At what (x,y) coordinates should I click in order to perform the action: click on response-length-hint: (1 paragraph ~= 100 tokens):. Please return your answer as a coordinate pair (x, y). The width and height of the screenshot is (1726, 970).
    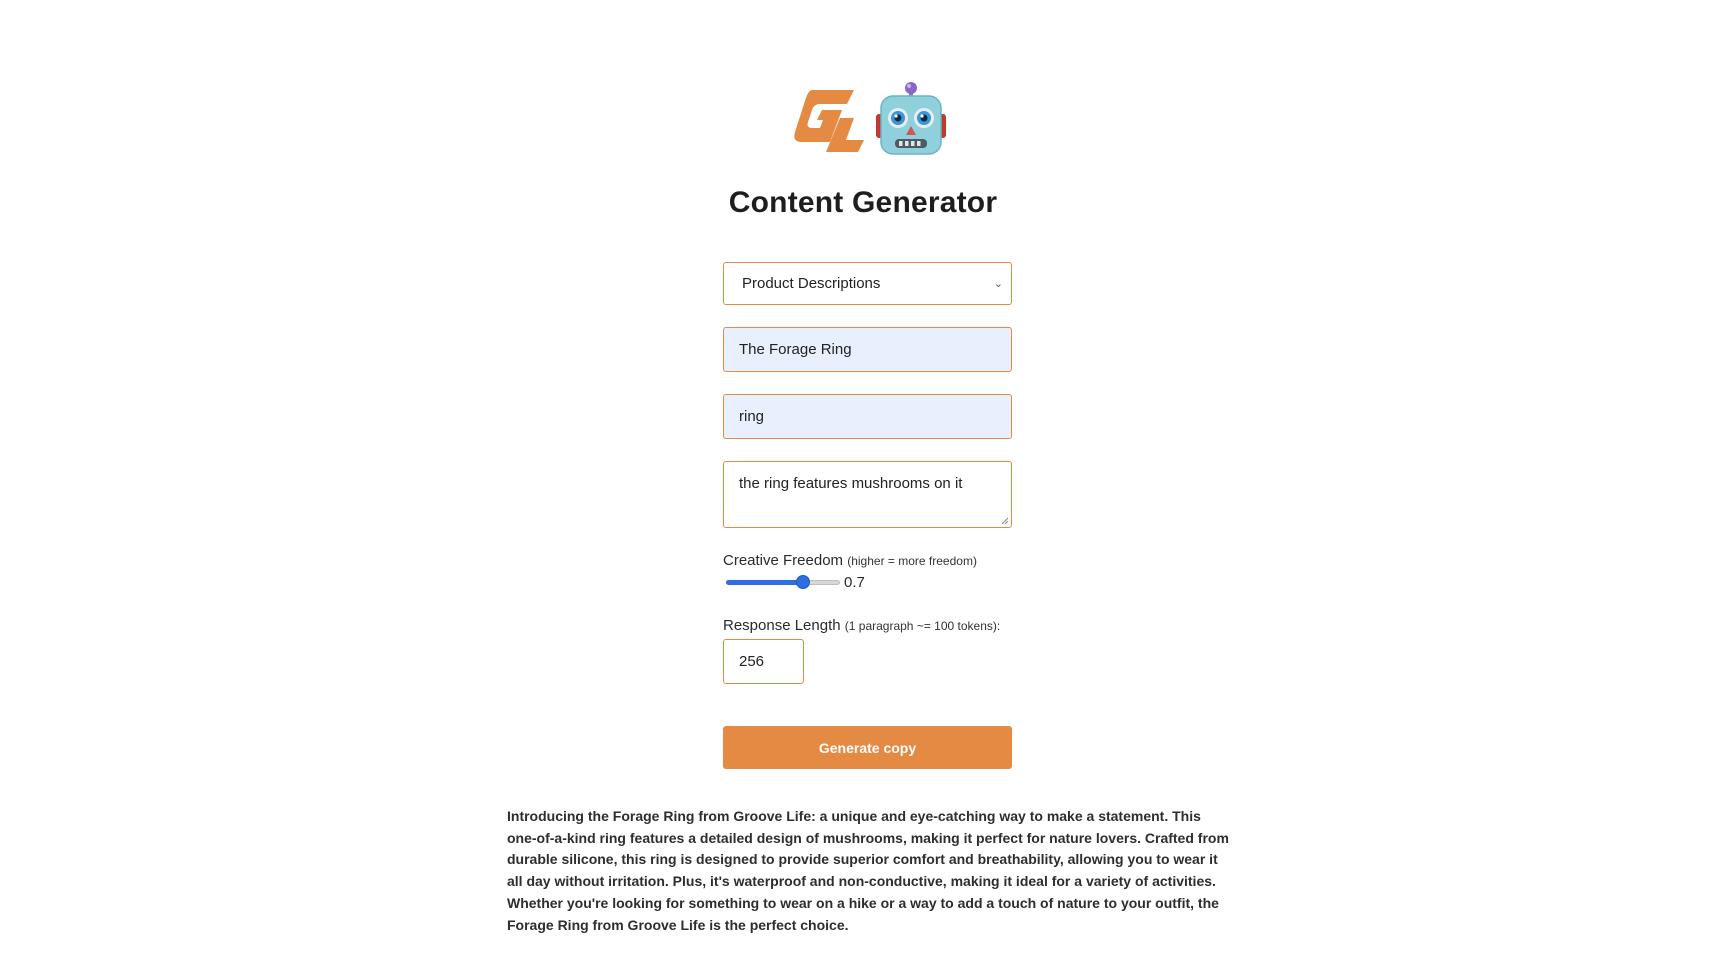
    Looking at the image, I should click on (922, 626).